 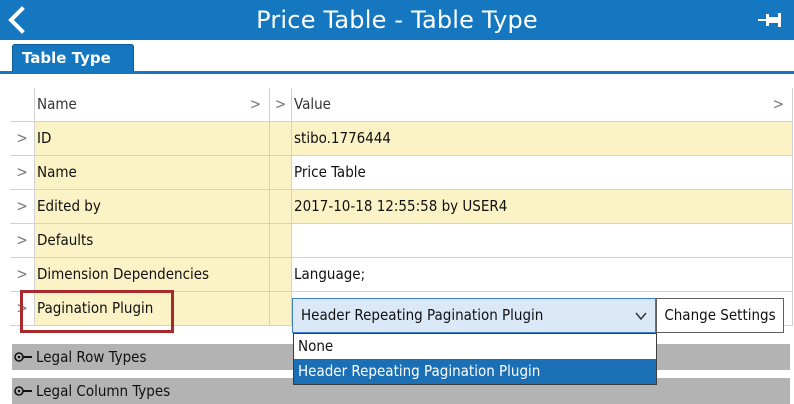 What do you see at coordinates (22, 105) in the screenshot?
I see `header-expander-cell` at bounding box center [22, 105].